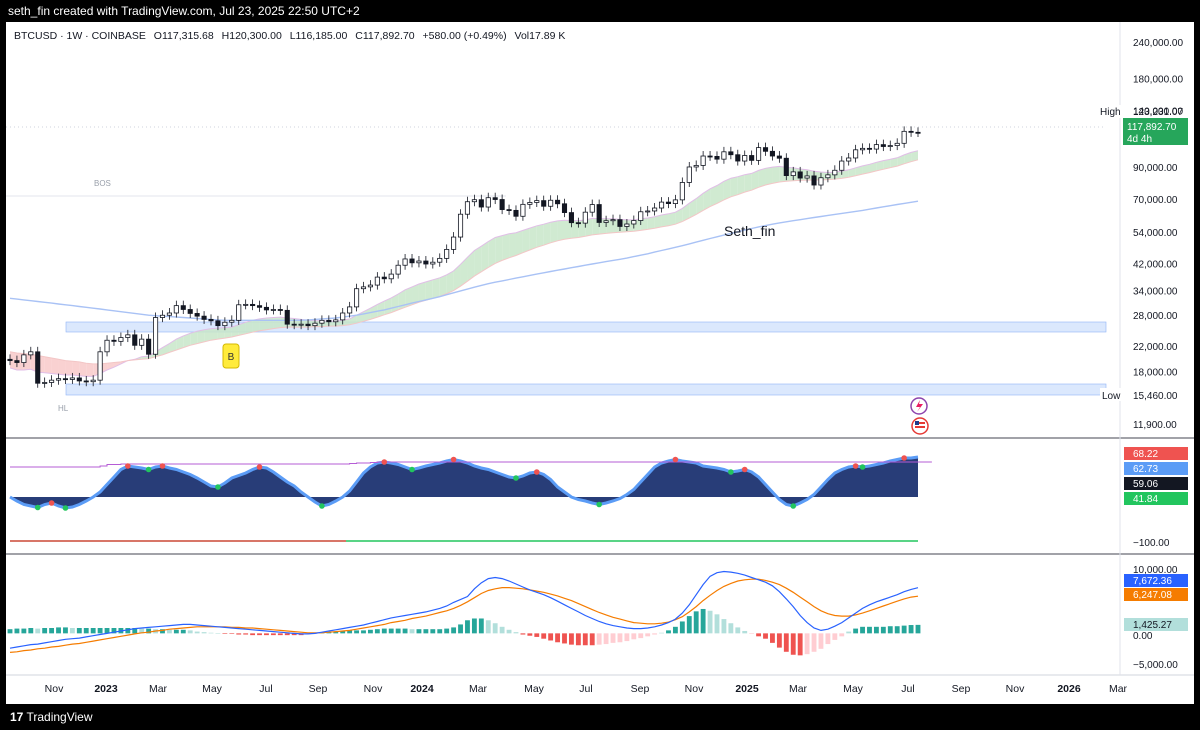  I want to click on rsi-panel, so click(470, 498).